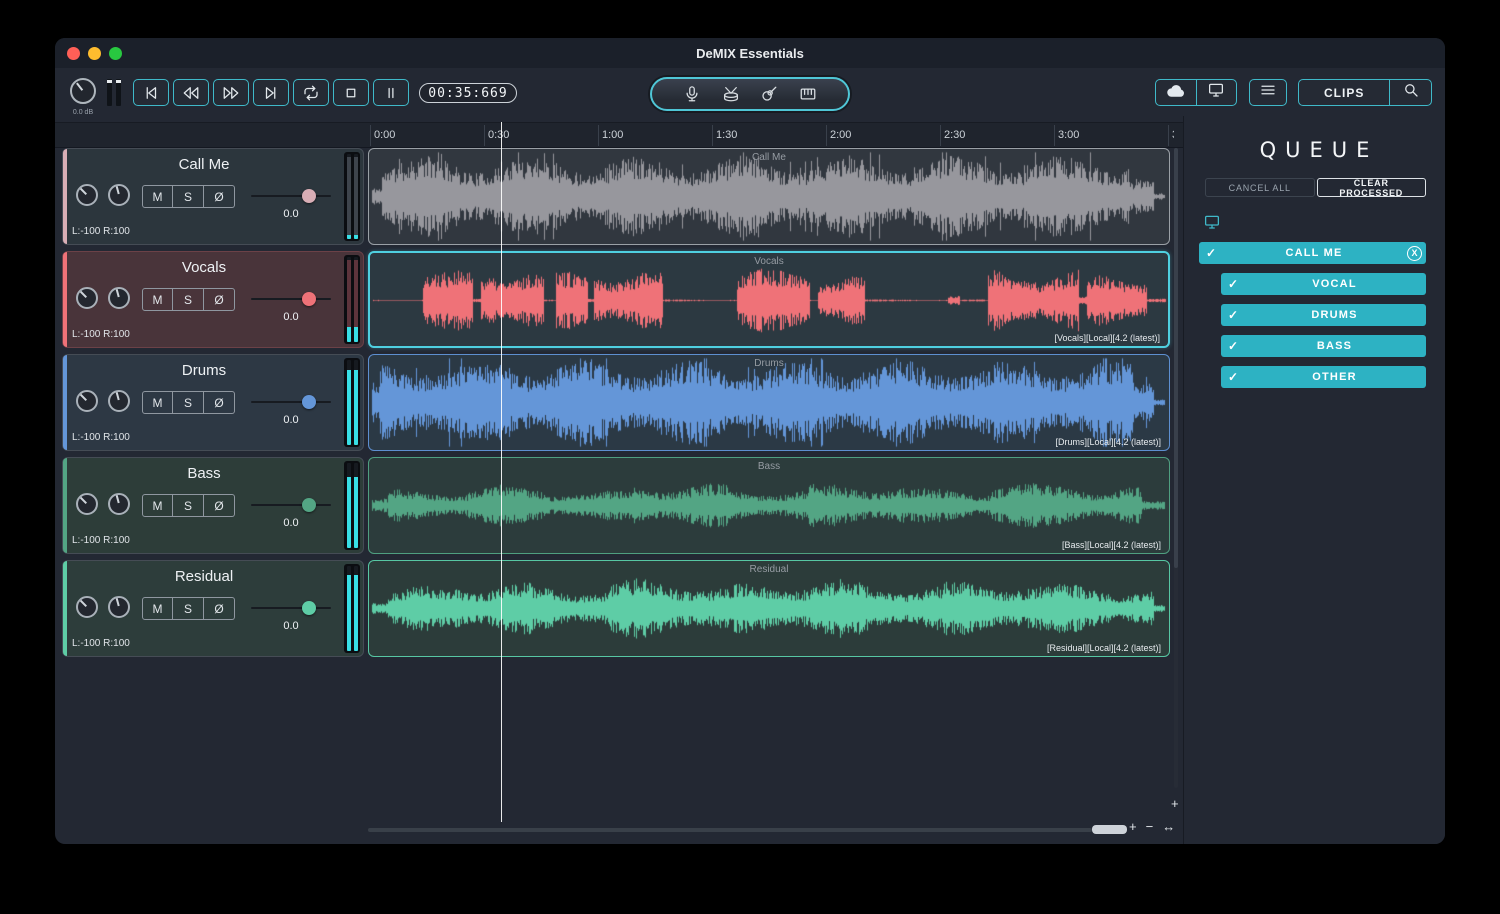 The width and height of the screenshot is (1500, 914). Describe the element at coordinates (391, 92) in the screenshot. I see `pause-button` at that location.